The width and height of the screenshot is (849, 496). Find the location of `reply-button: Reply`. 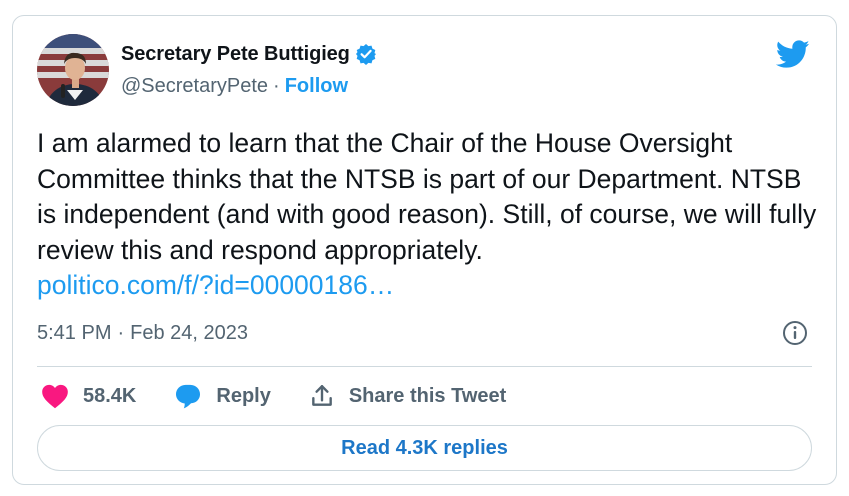

reply-button: Reply is located at coordinates (222, 396).